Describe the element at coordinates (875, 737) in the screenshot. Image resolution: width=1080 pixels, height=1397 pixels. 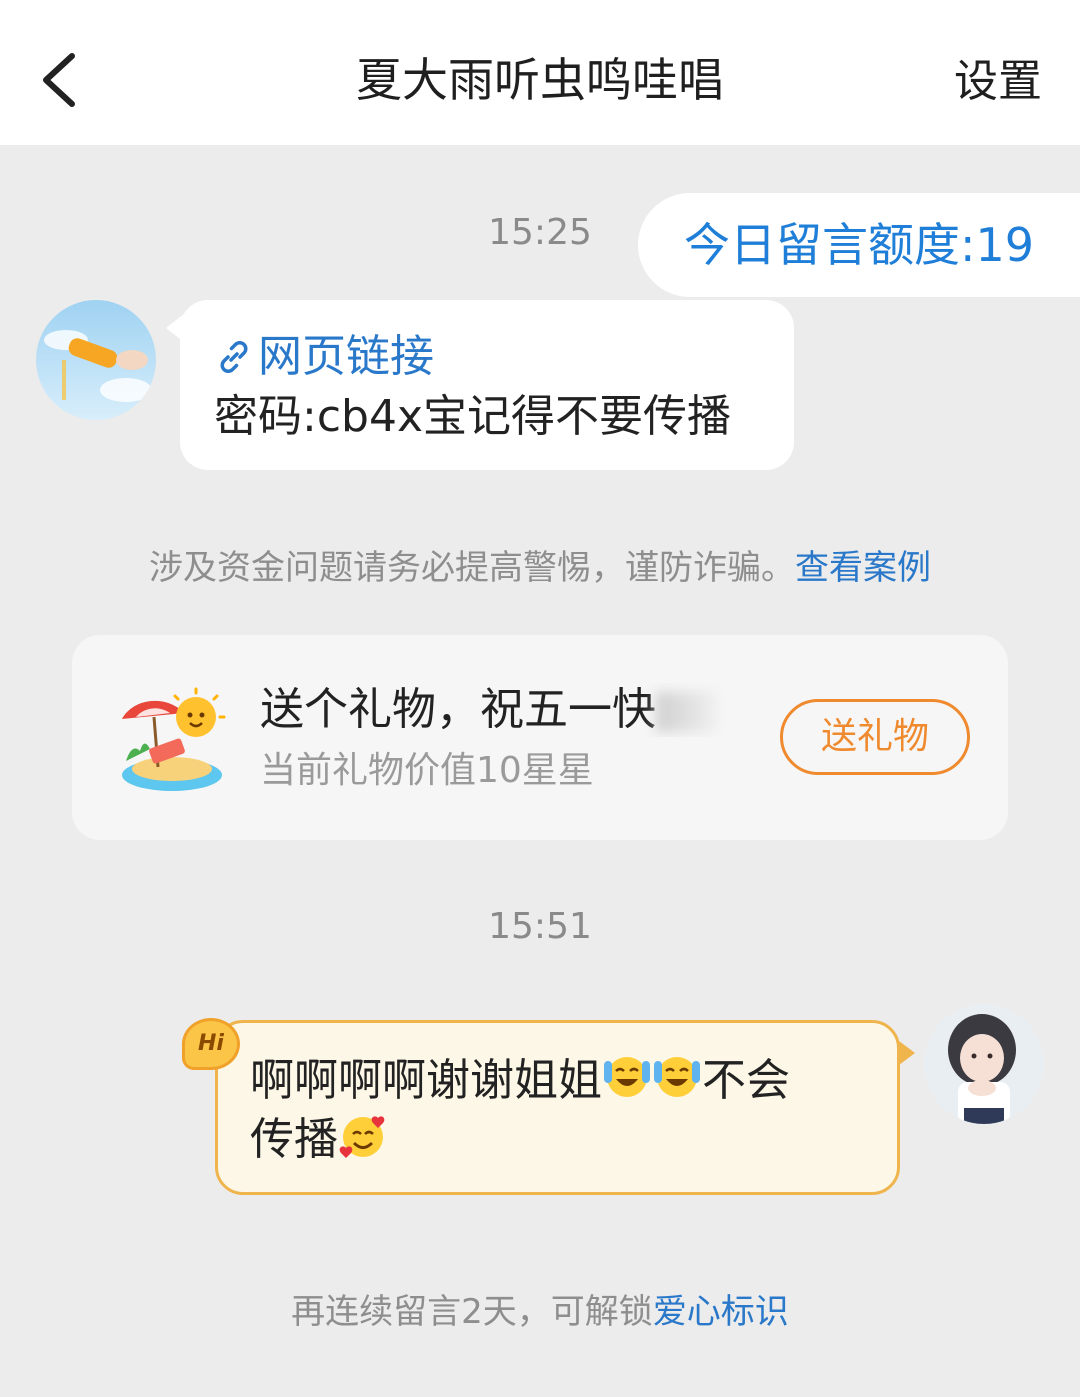
I see `send-gift-button: 送礼物` at that location.